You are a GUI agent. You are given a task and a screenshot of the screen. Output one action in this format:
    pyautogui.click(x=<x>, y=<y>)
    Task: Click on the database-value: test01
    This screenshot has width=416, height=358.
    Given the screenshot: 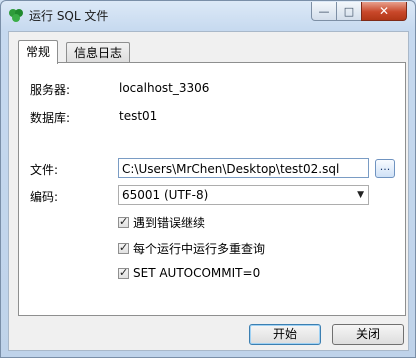 What is the action you would take?
    pyautogui.click(x=138, y=116)
    